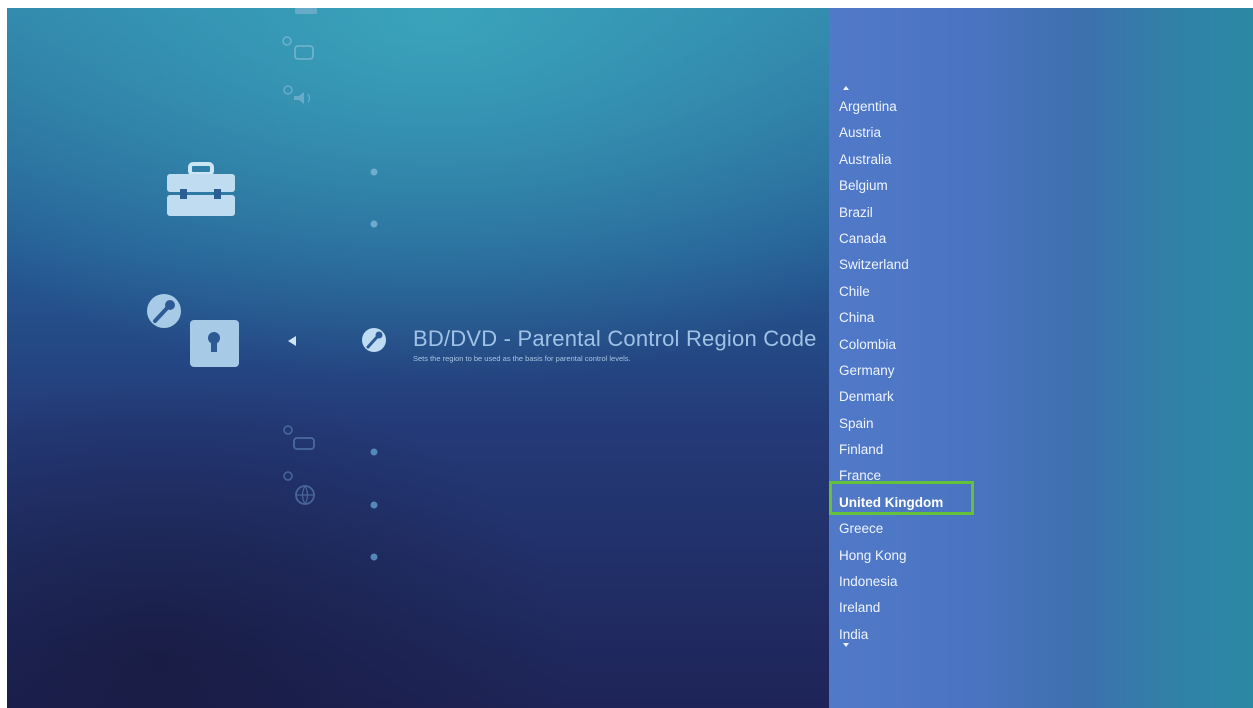 The height and width of the screenshot is (708, 1253). I want to click on region-option: Indonesia, so click(890, 582).